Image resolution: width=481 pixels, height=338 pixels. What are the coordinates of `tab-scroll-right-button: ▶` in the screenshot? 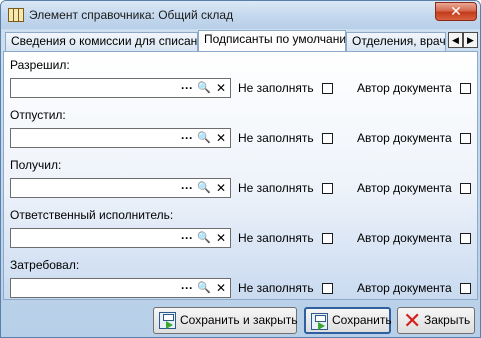 It's located at (470, 40).